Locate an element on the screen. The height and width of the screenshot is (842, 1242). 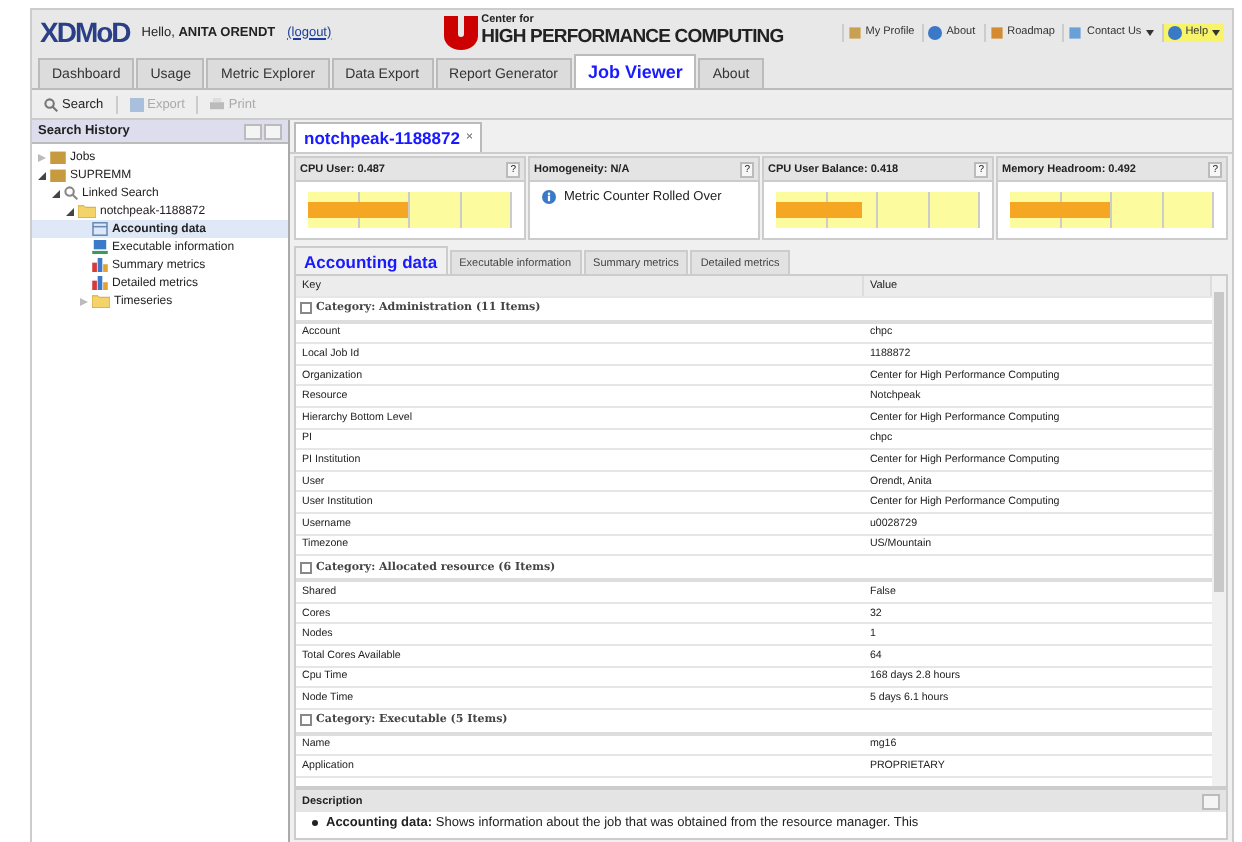
printer-icon is located at coordinates (217, 104).